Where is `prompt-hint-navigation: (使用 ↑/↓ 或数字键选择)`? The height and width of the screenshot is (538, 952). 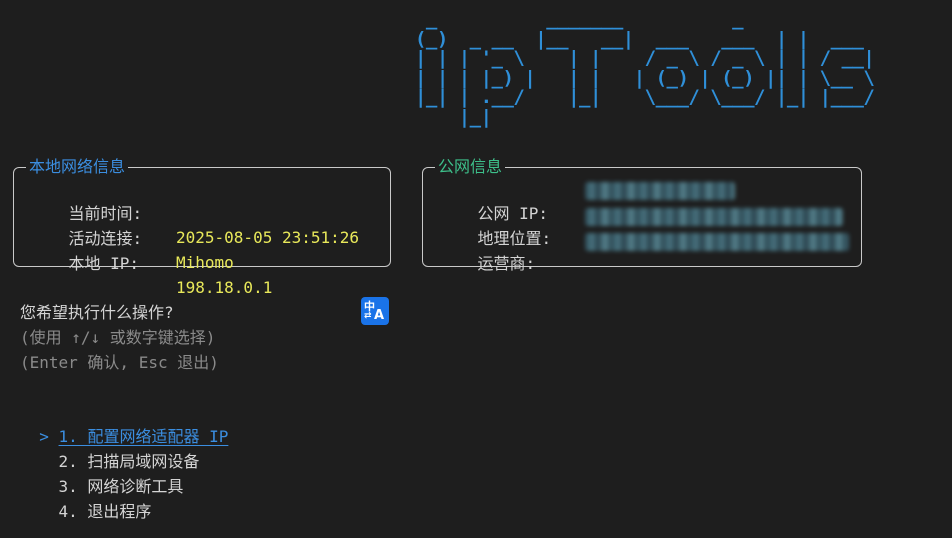 prompt-hint-navigation: (使用 ↑/↓ 或数字键选择) is located at coordinates (118, 337).